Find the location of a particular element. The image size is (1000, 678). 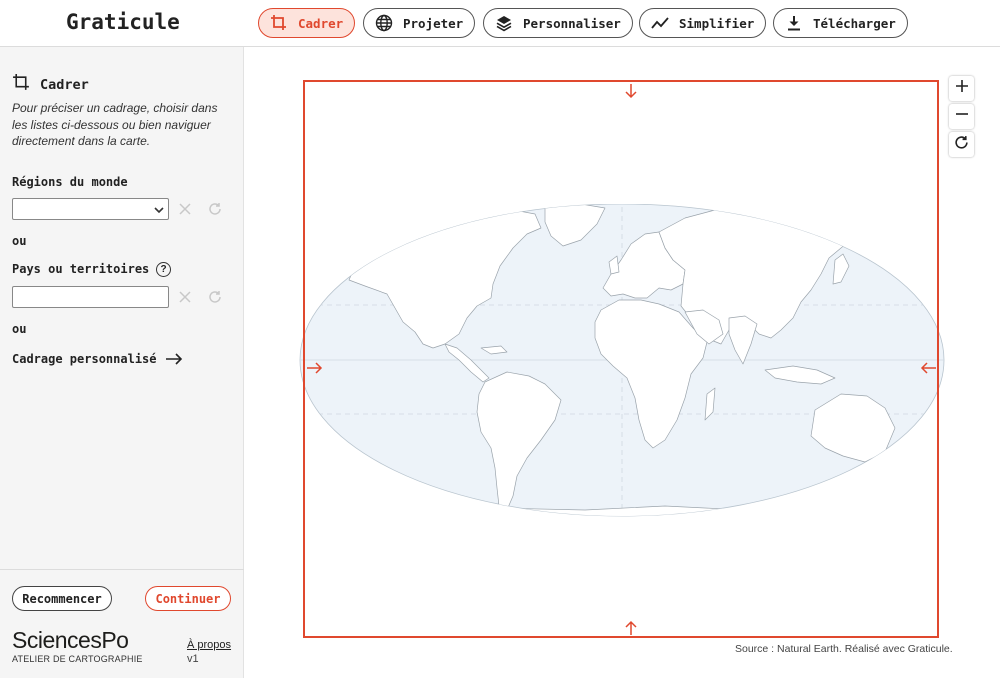

reset-country-icon is located at coordinates (215, 297).